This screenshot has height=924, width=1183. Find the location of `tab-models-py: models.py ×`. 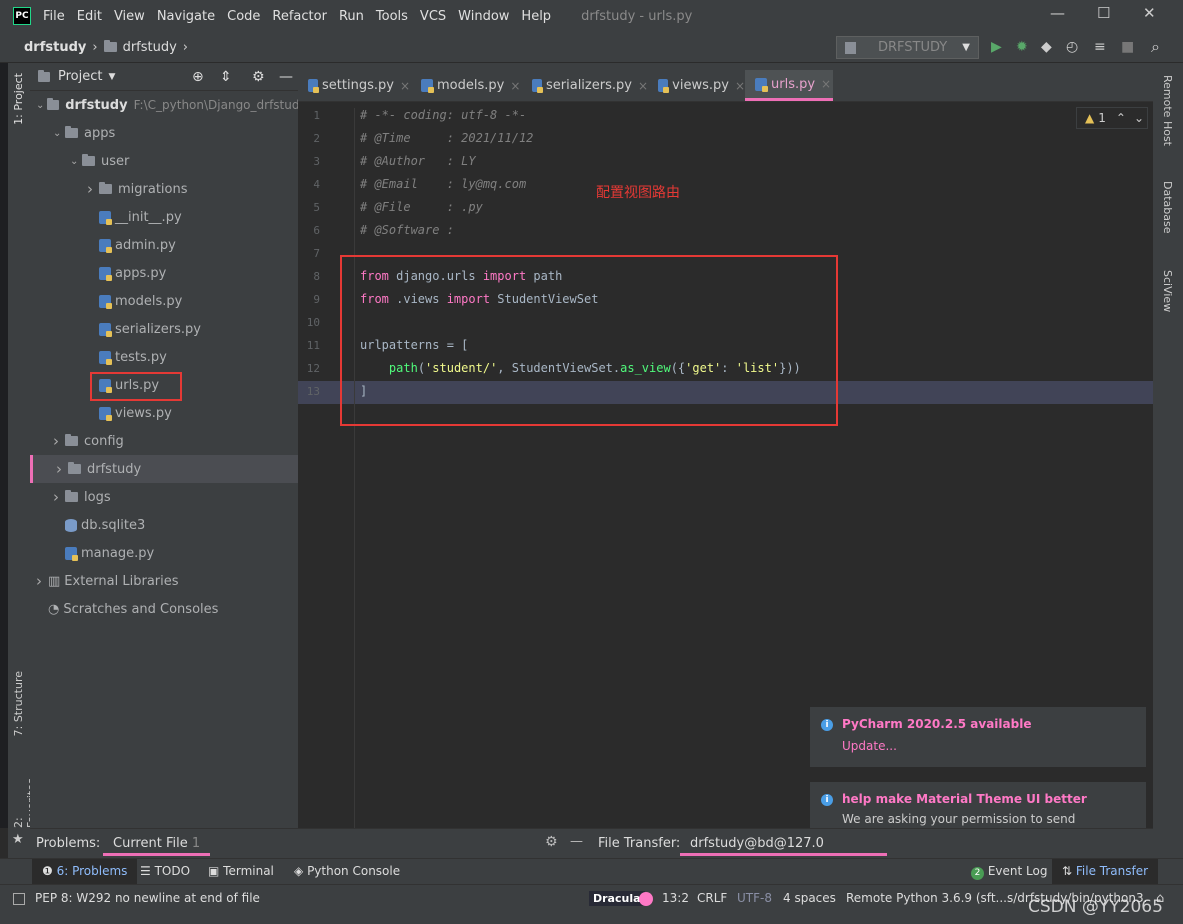

tab-models-py: models.py × is located at coordinates (466, 85).